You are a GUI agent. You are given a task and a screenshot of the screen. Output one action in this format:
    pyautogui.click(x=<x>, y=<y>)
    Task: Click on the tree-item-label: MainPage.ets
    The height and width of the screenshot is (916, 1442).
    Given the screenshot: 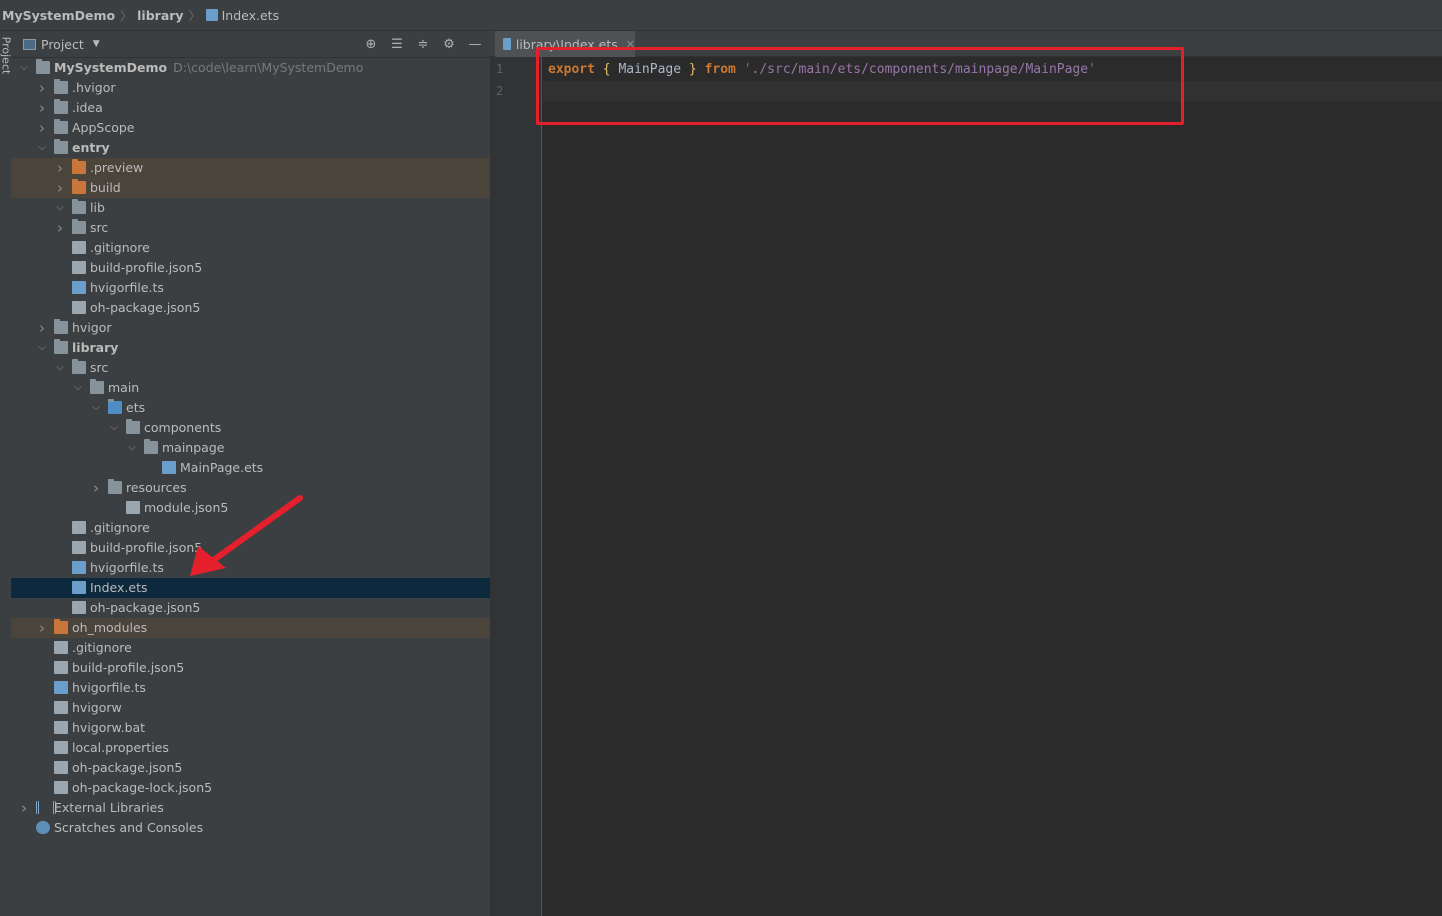 What is the action you would take?
    pyautogui.click(x=222, y=467)
    